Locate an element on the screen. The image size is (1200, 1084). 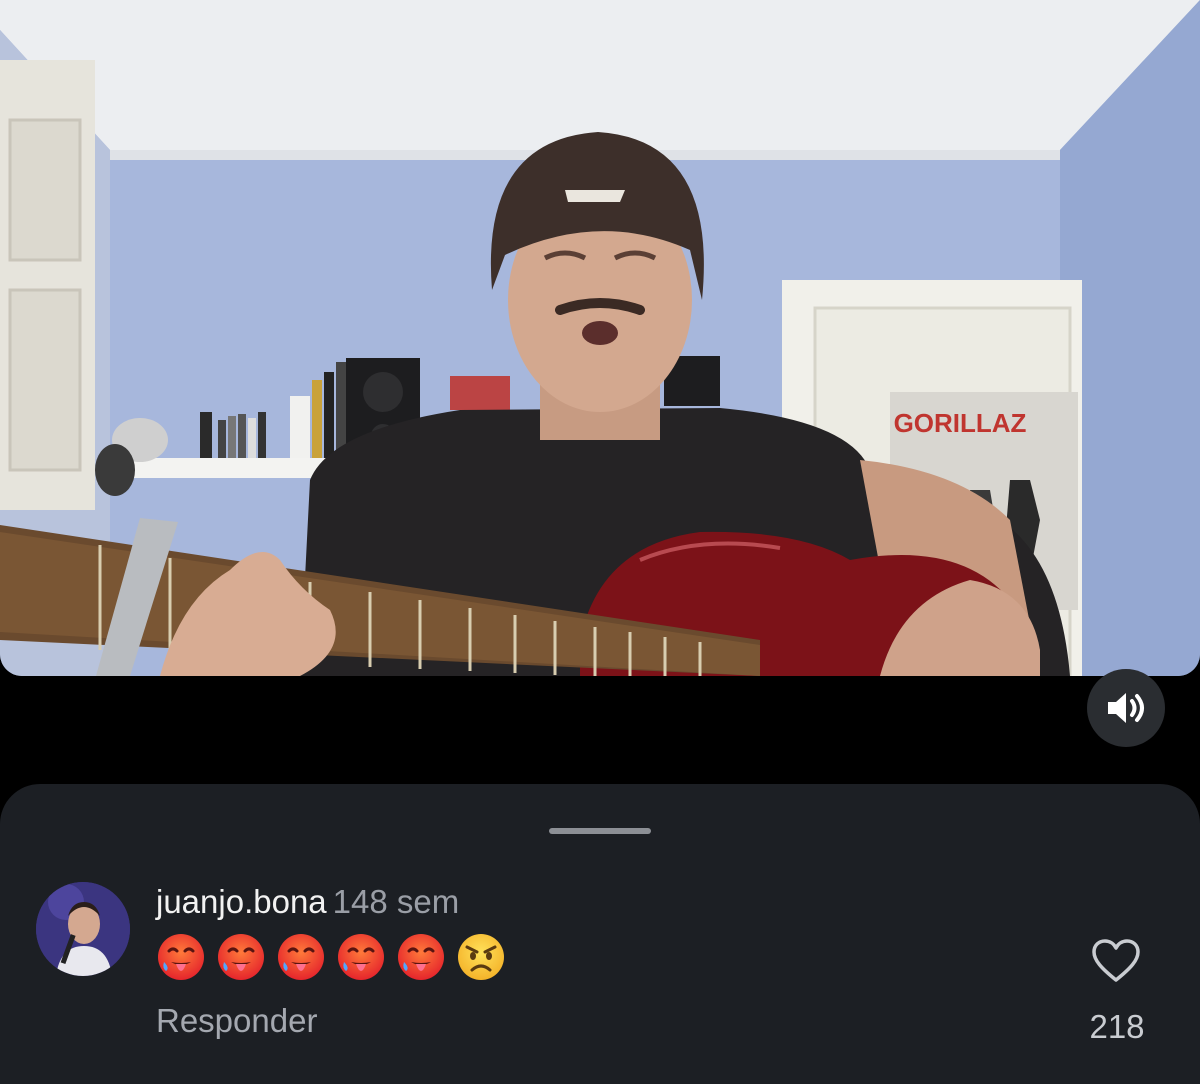
avatar is located at coordinates (83, 929).